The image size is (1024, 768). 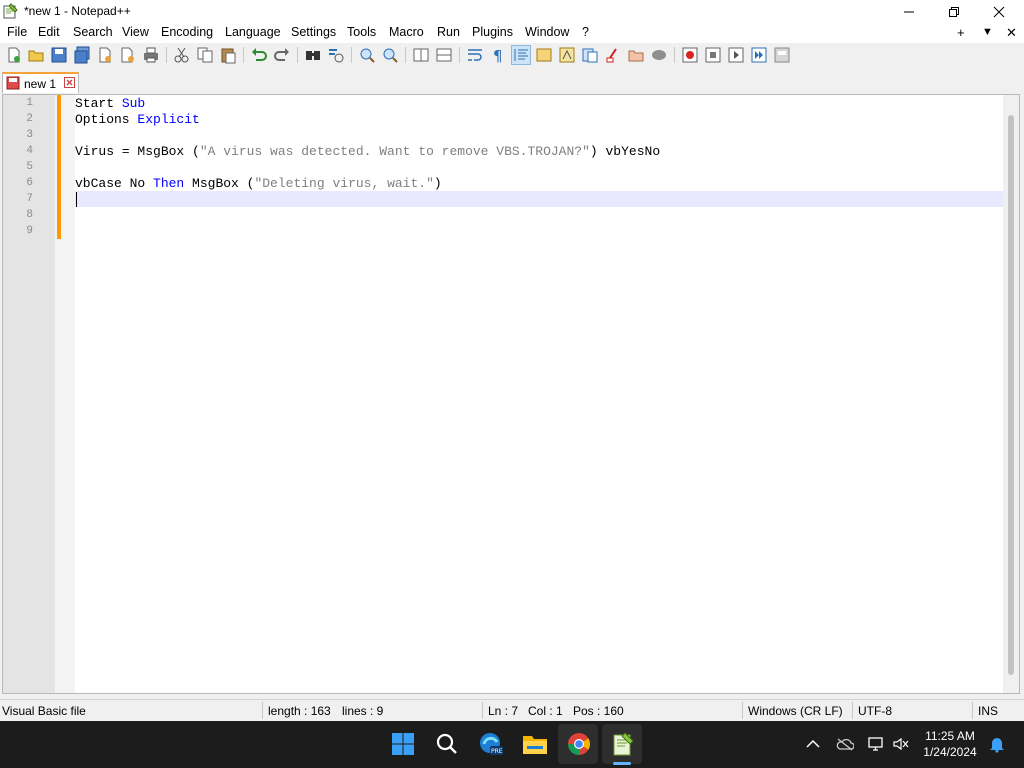 I want to click on function-list-icon, so click(x=567, y=55).